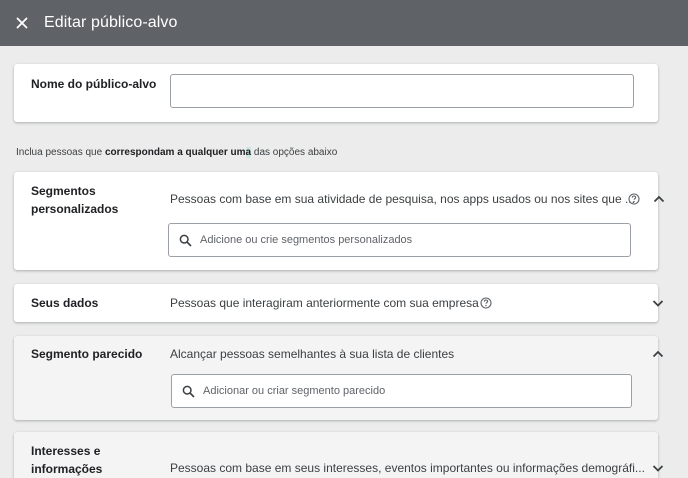  I want to click on interests-label: Interesses e informações, so click(67, 460).